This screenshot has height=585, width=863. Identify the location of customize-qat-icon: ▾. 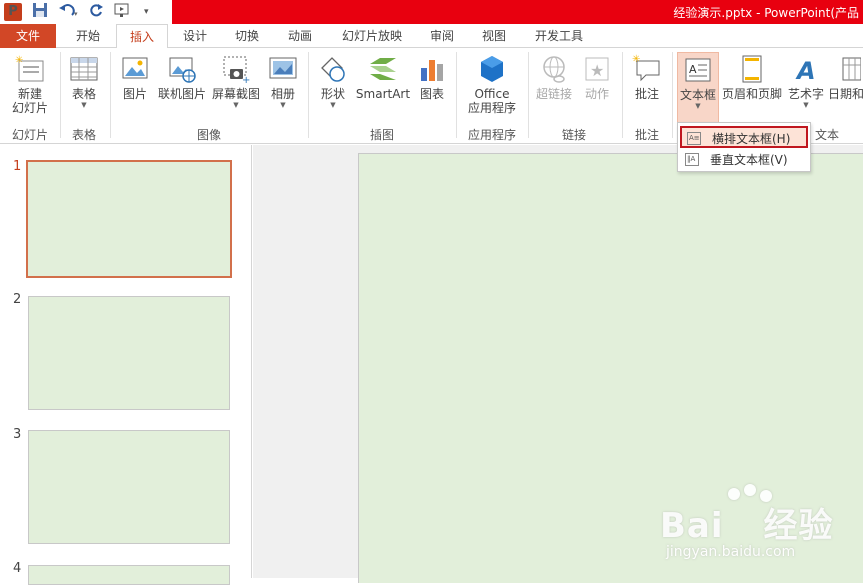
(146, 12).